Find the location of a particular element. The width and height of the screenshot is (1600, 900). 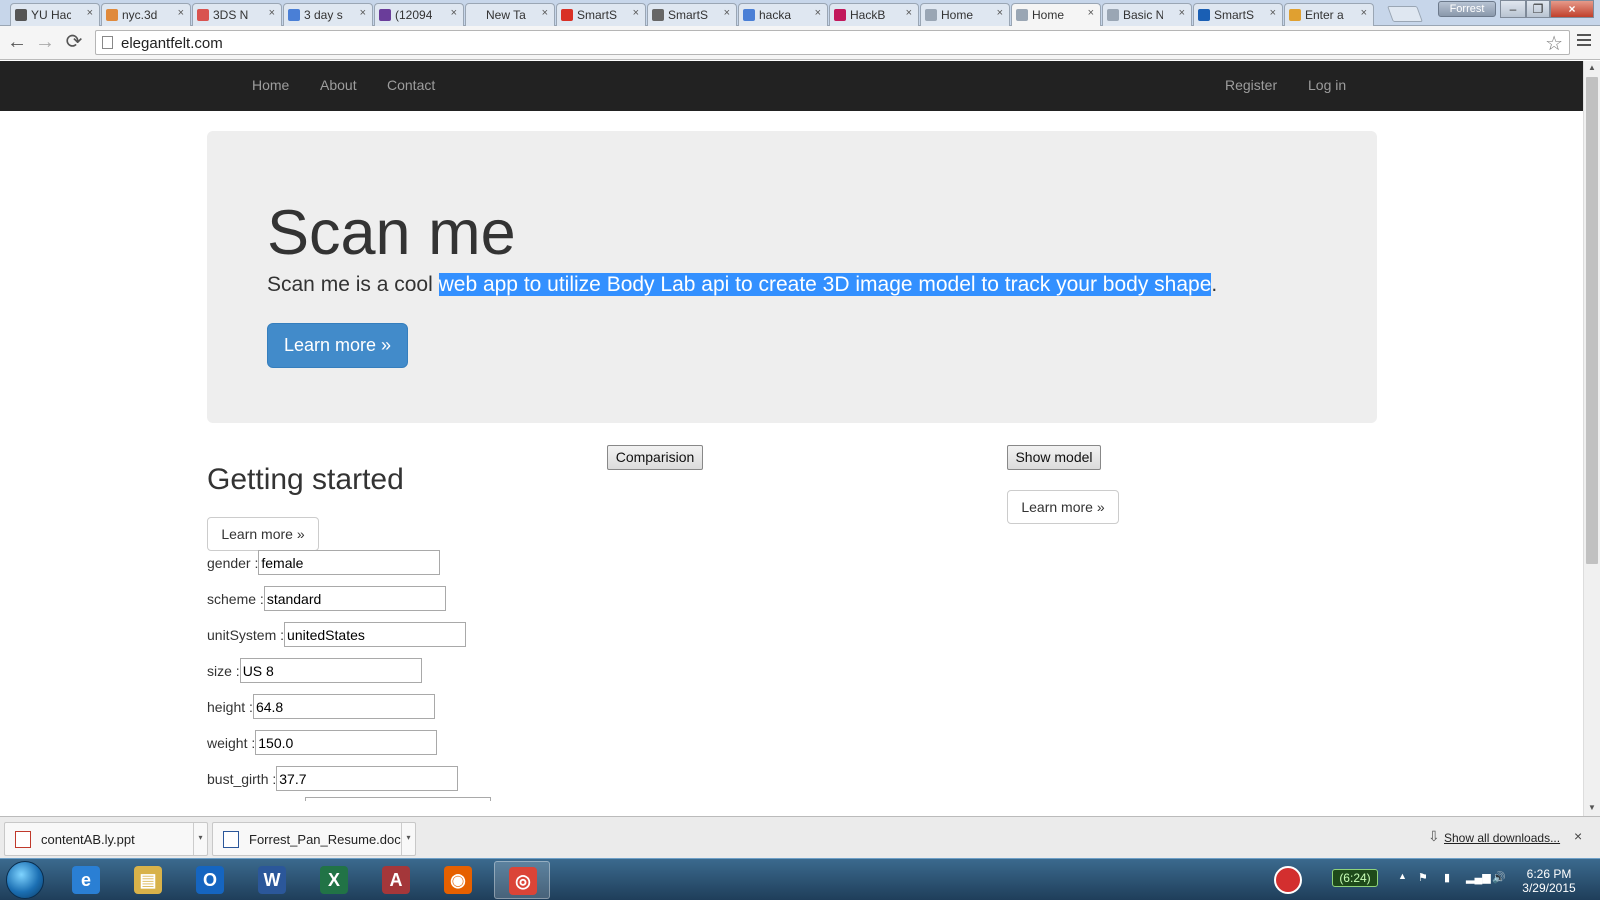

learn-more-right-button: Learn more » is located at coordinates (1063, 507).